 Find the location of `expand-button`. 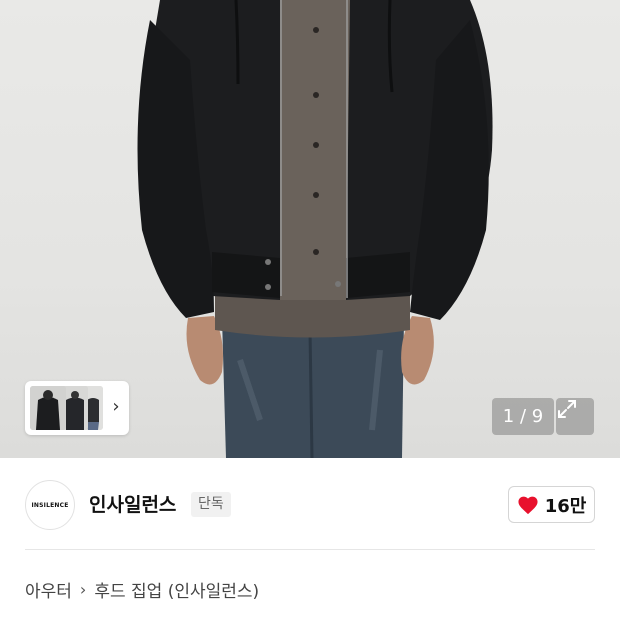

expand-button is located at coordinates (575, 416).